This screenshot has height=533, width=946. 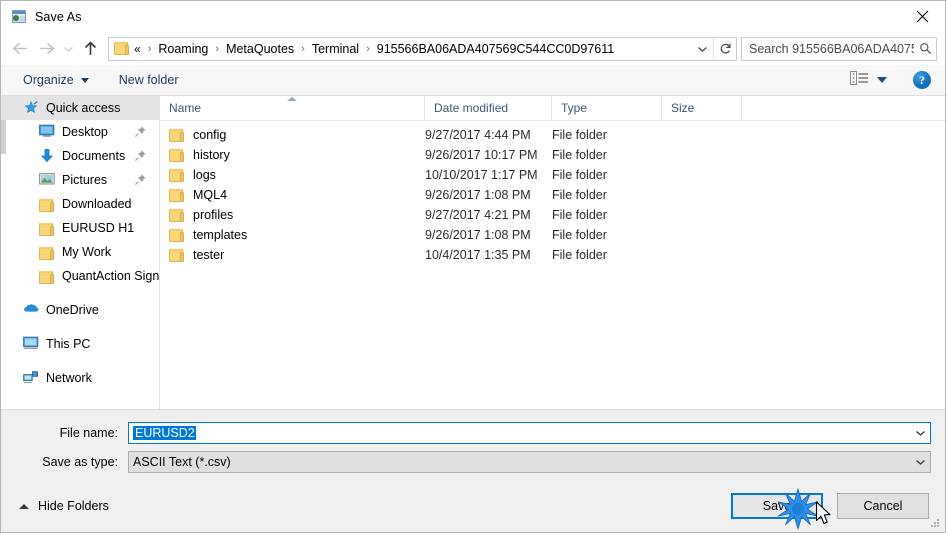 I want to click on file-name-label: MQL4, so click(x=210, y=195).